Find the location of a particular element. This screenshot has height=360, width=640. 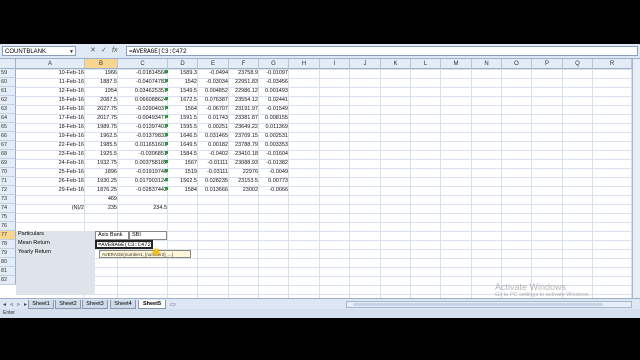

cell-e: -0.03034 is located at coordinates (213, 82).